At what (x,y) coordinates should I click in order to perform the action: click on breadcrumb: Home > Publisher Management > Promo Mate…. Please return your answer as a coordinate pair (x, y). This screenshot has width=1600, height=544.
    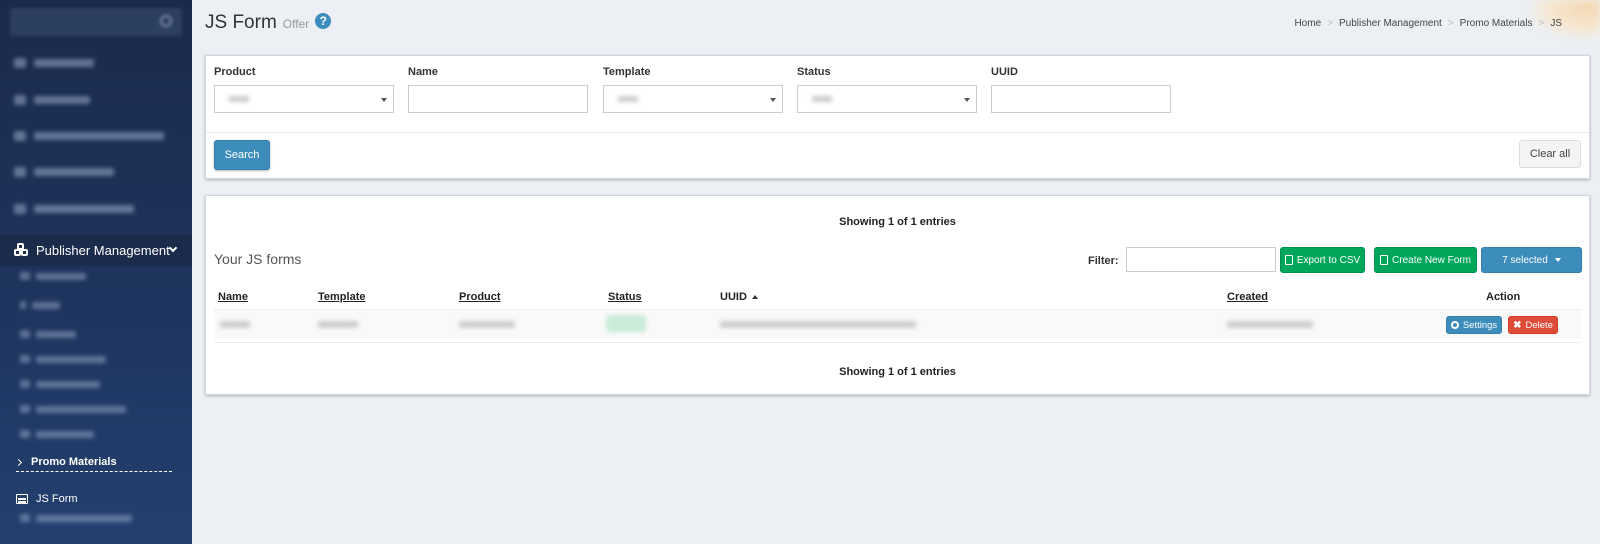
    Looking at the image, I should click on (1428, 23).